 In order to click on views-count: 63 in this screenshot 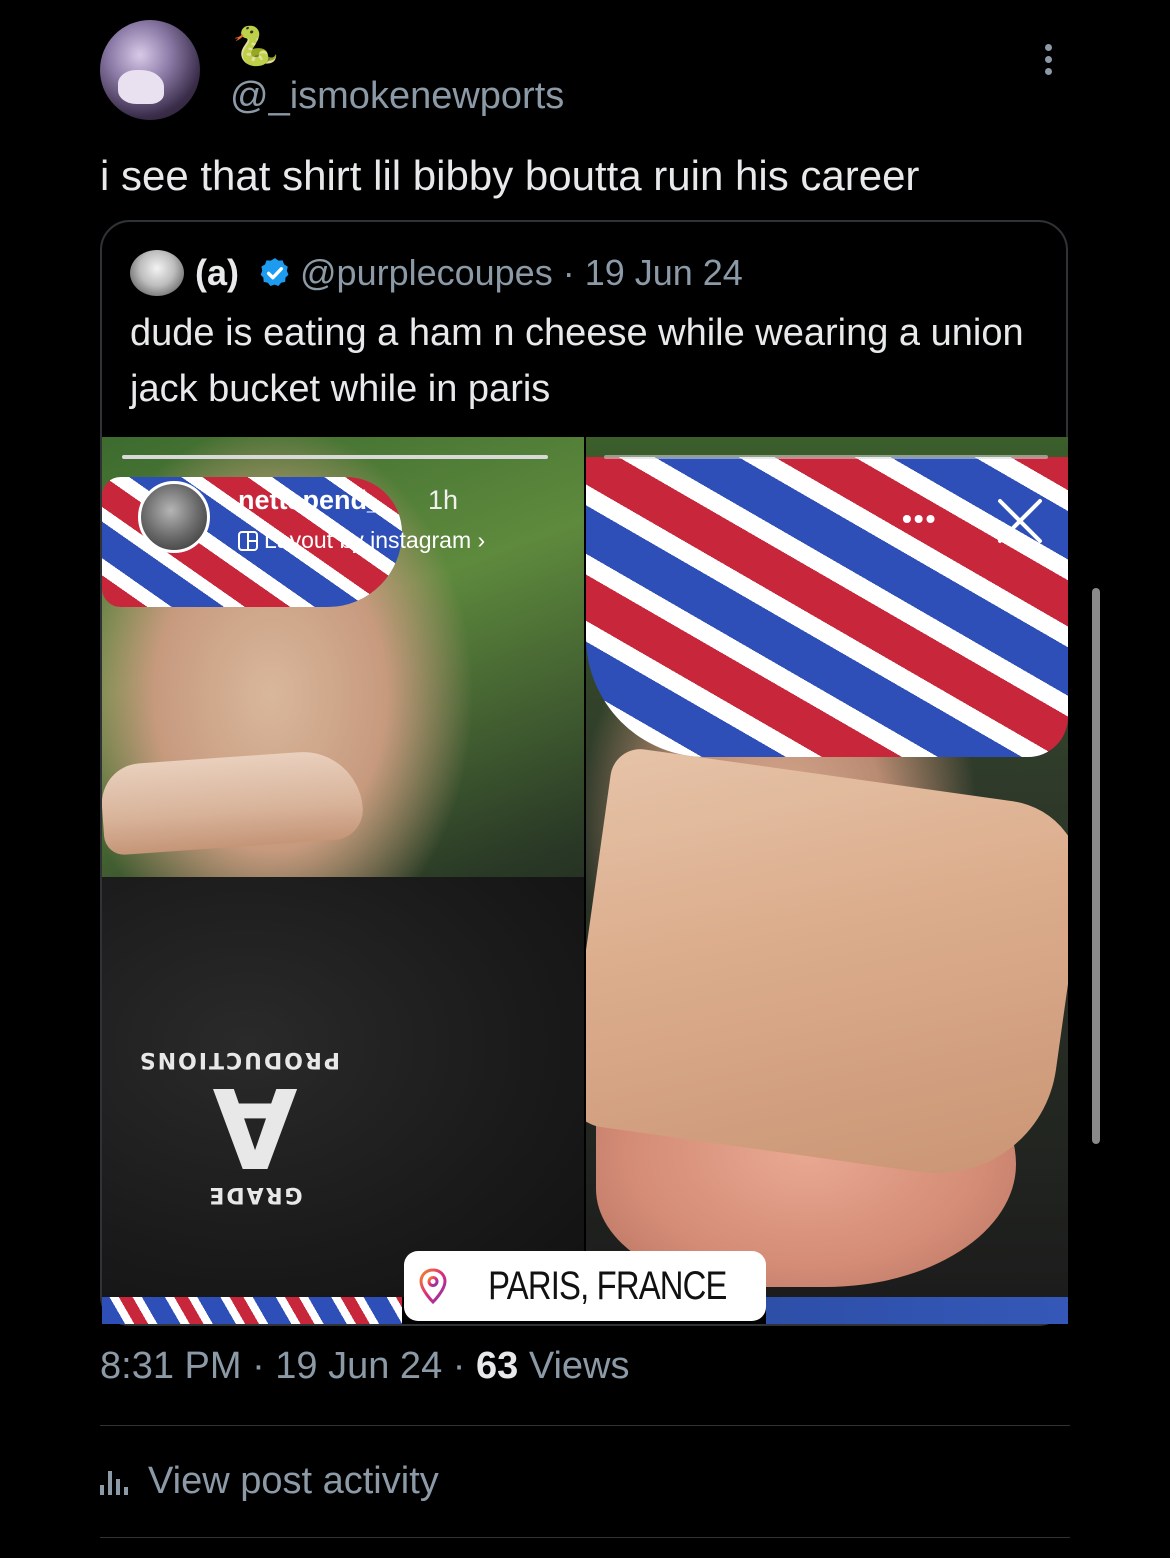, I will do `click(497, 1366)`.